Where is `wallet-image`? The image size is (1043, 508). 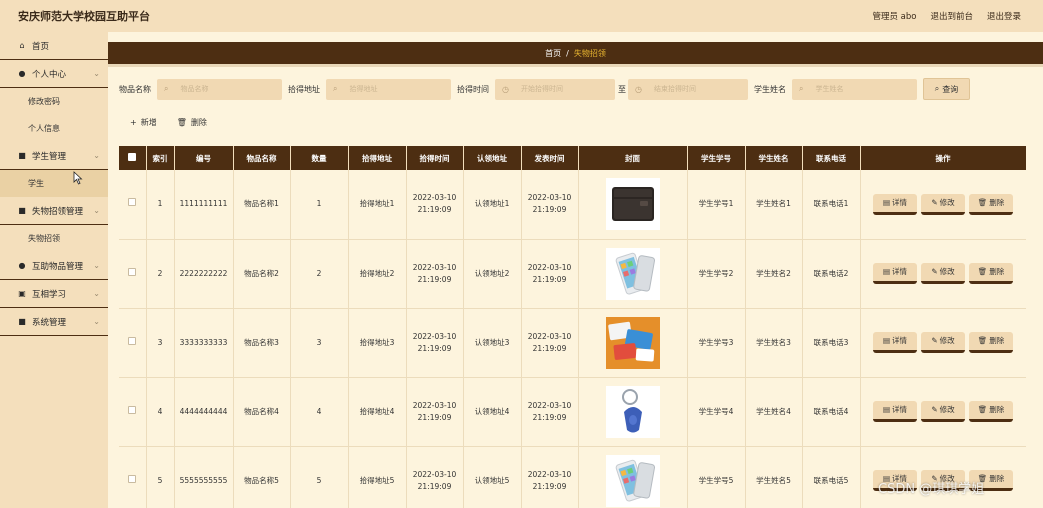 wallet-image is located at coordinates (632, 204).